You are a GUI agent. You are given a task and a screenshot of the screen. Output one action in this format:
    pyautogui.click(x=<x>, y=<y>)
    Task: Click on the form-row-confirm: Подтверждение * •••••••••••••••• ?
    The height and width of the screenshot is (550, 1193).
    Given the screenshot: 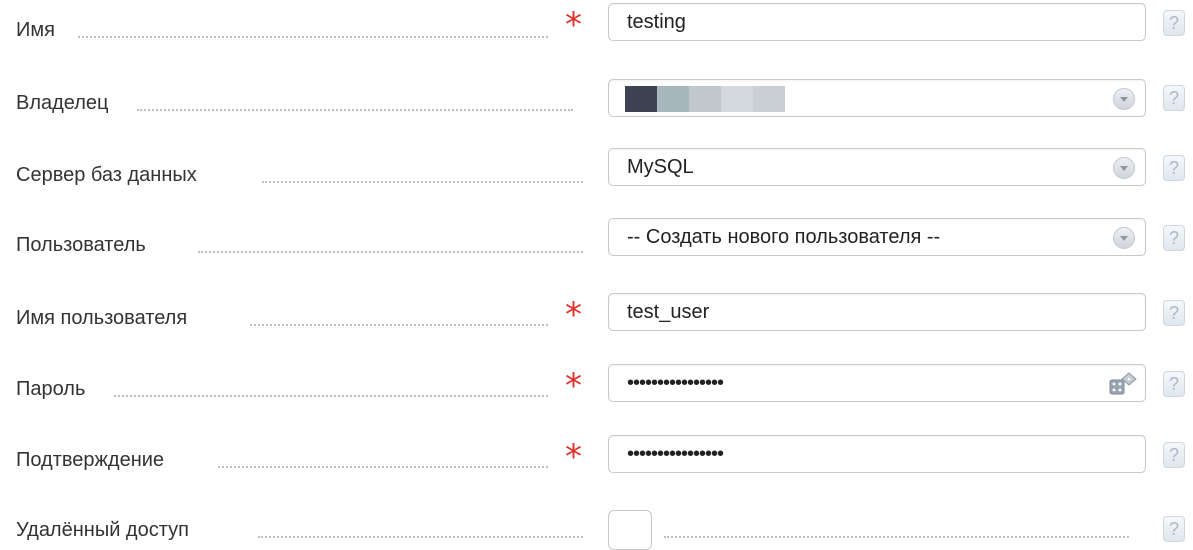 What is the action you would take?
    pyautogui.click(x=596, y=455)
    